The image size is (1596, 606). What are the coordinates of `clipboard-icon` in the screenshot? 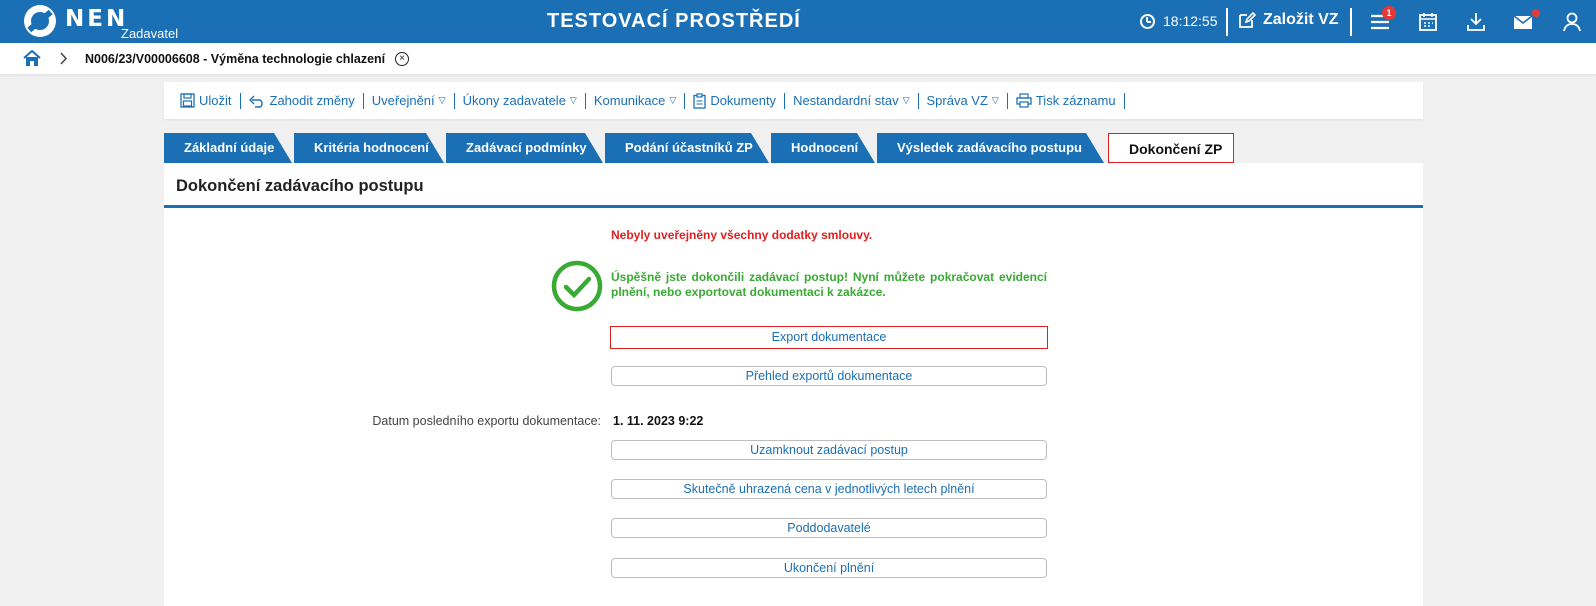 It's located at (701, 100).